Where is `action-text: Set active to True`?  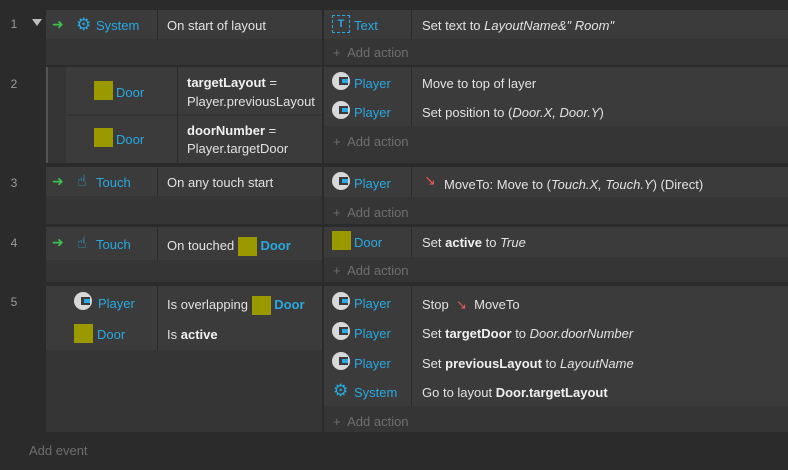 action-text: Set active to True is located at coordinates (474, 242).